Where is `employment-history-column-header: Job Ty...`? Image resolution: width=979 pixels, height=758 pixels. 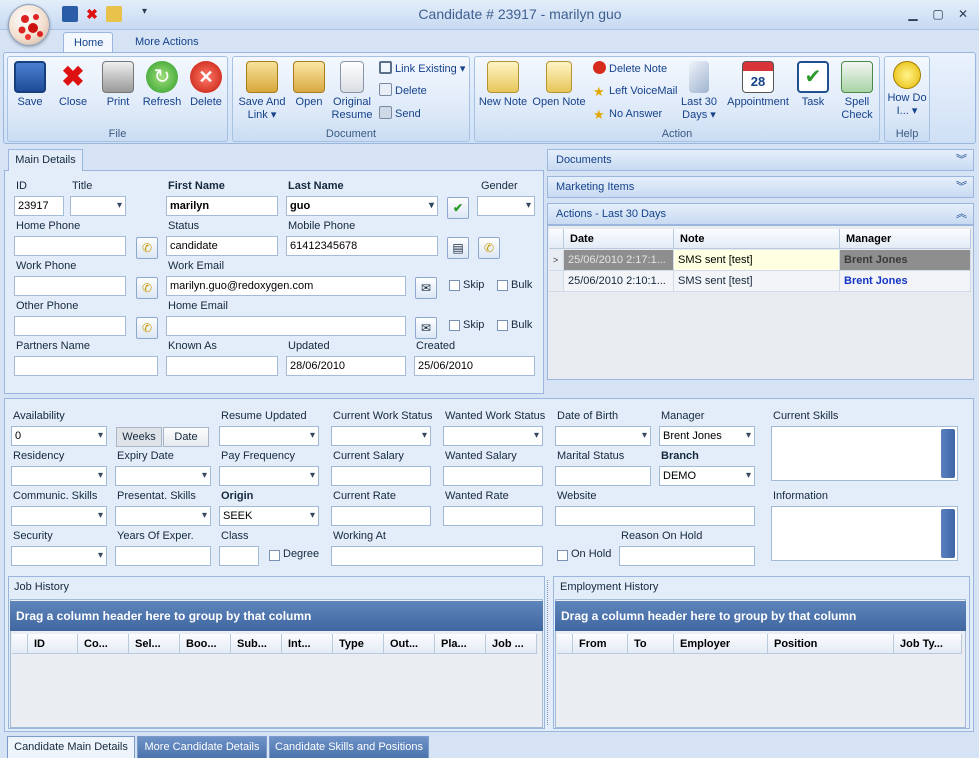
employment-history-column-header: Job Ty... is located at coordinates (928, 644).